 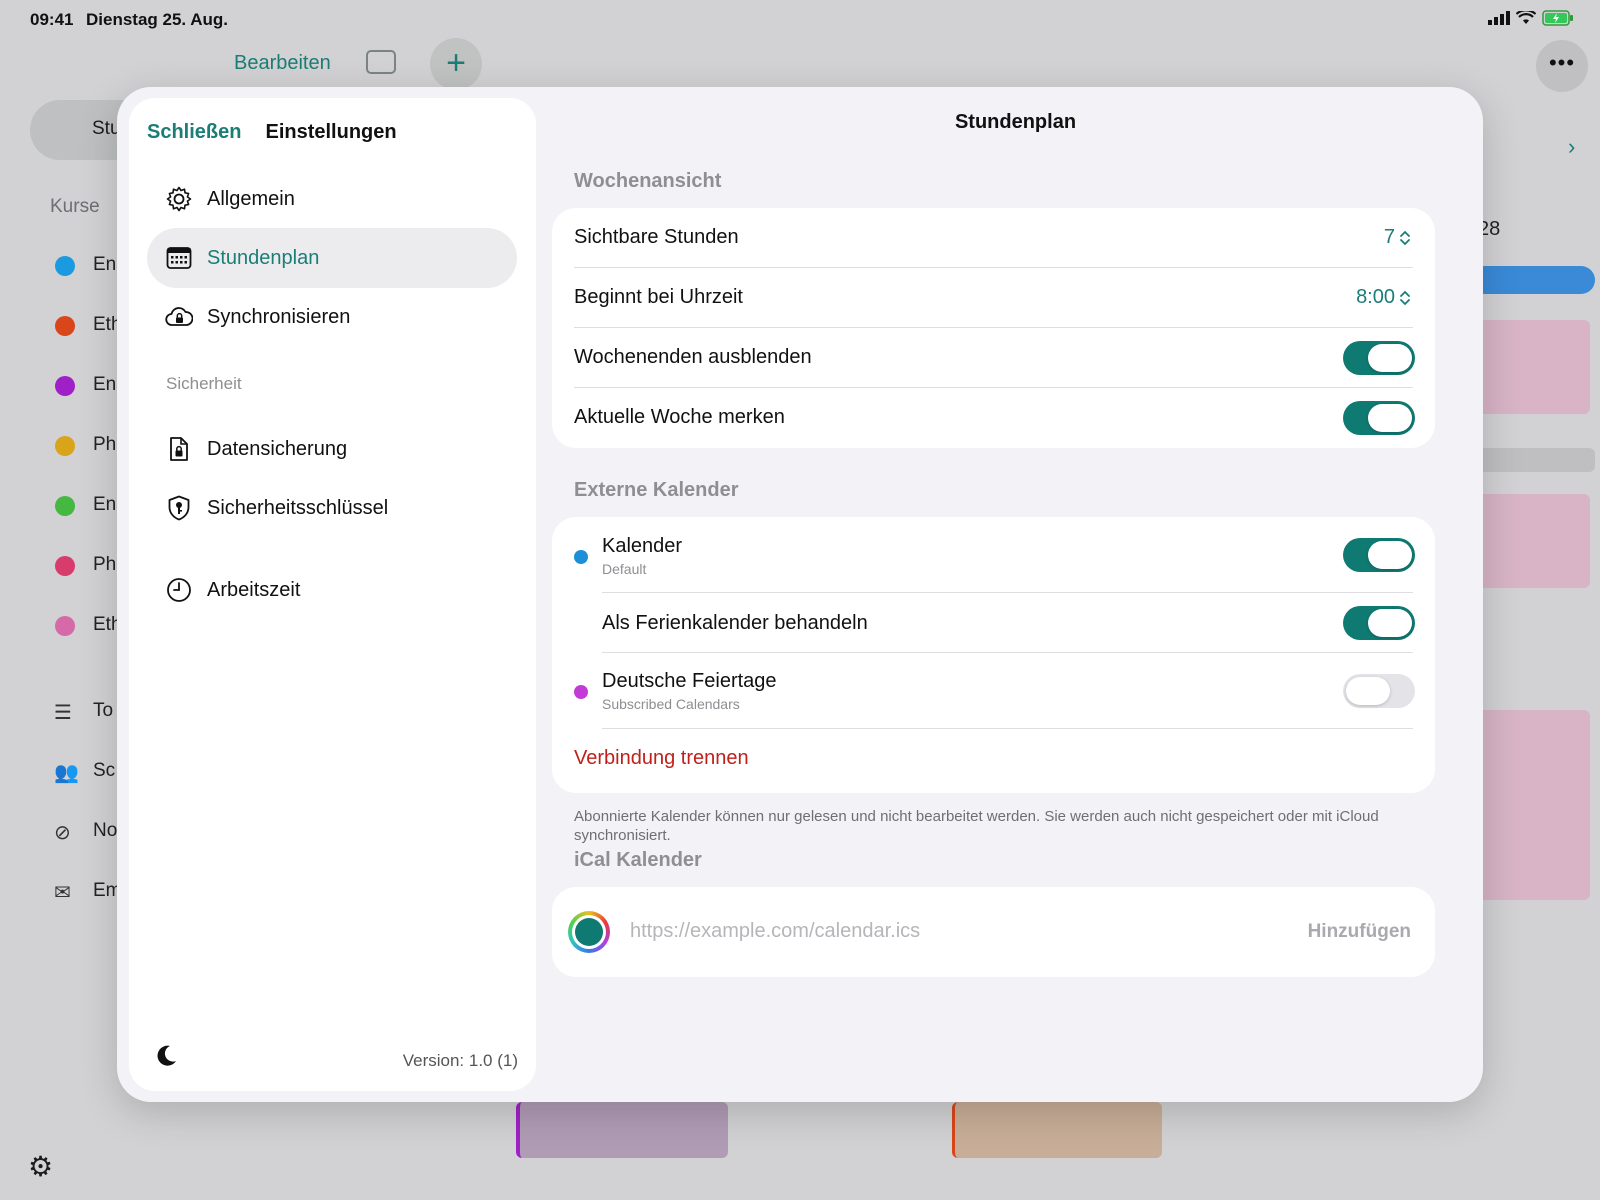 What do you see at coordinates (332, 590) in the screenshot?
I see `nav-item-arbeitszeit: Arbeitszeit` at bounding box center [332, 590].